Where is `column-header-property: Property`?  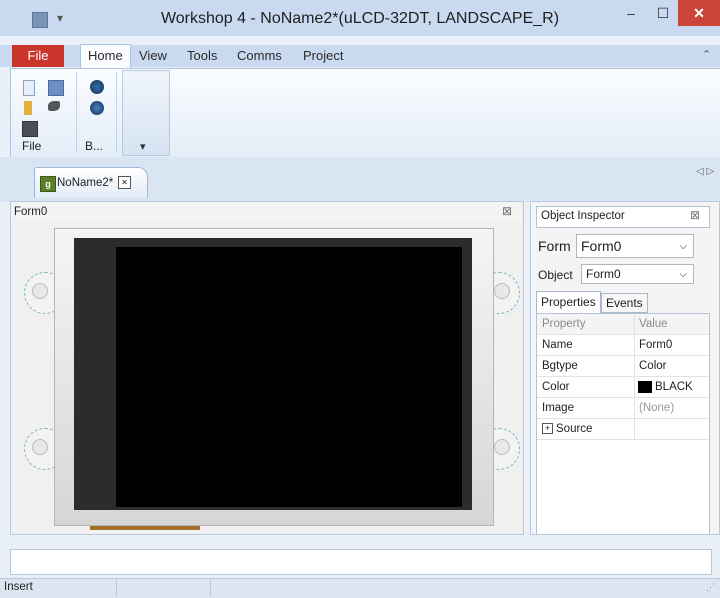 column-header-property: Property is located at coordinates (564, 324).